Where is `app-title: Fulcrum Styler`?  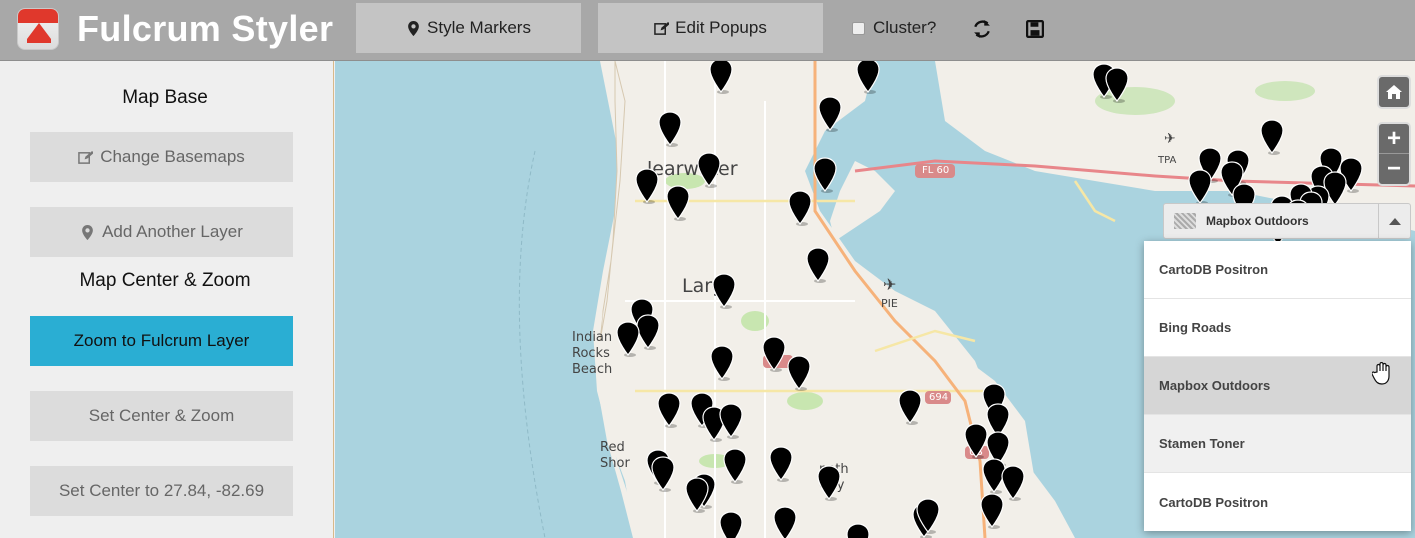
app-title: Fulcrum Styler is located at coordinates (205, 28).